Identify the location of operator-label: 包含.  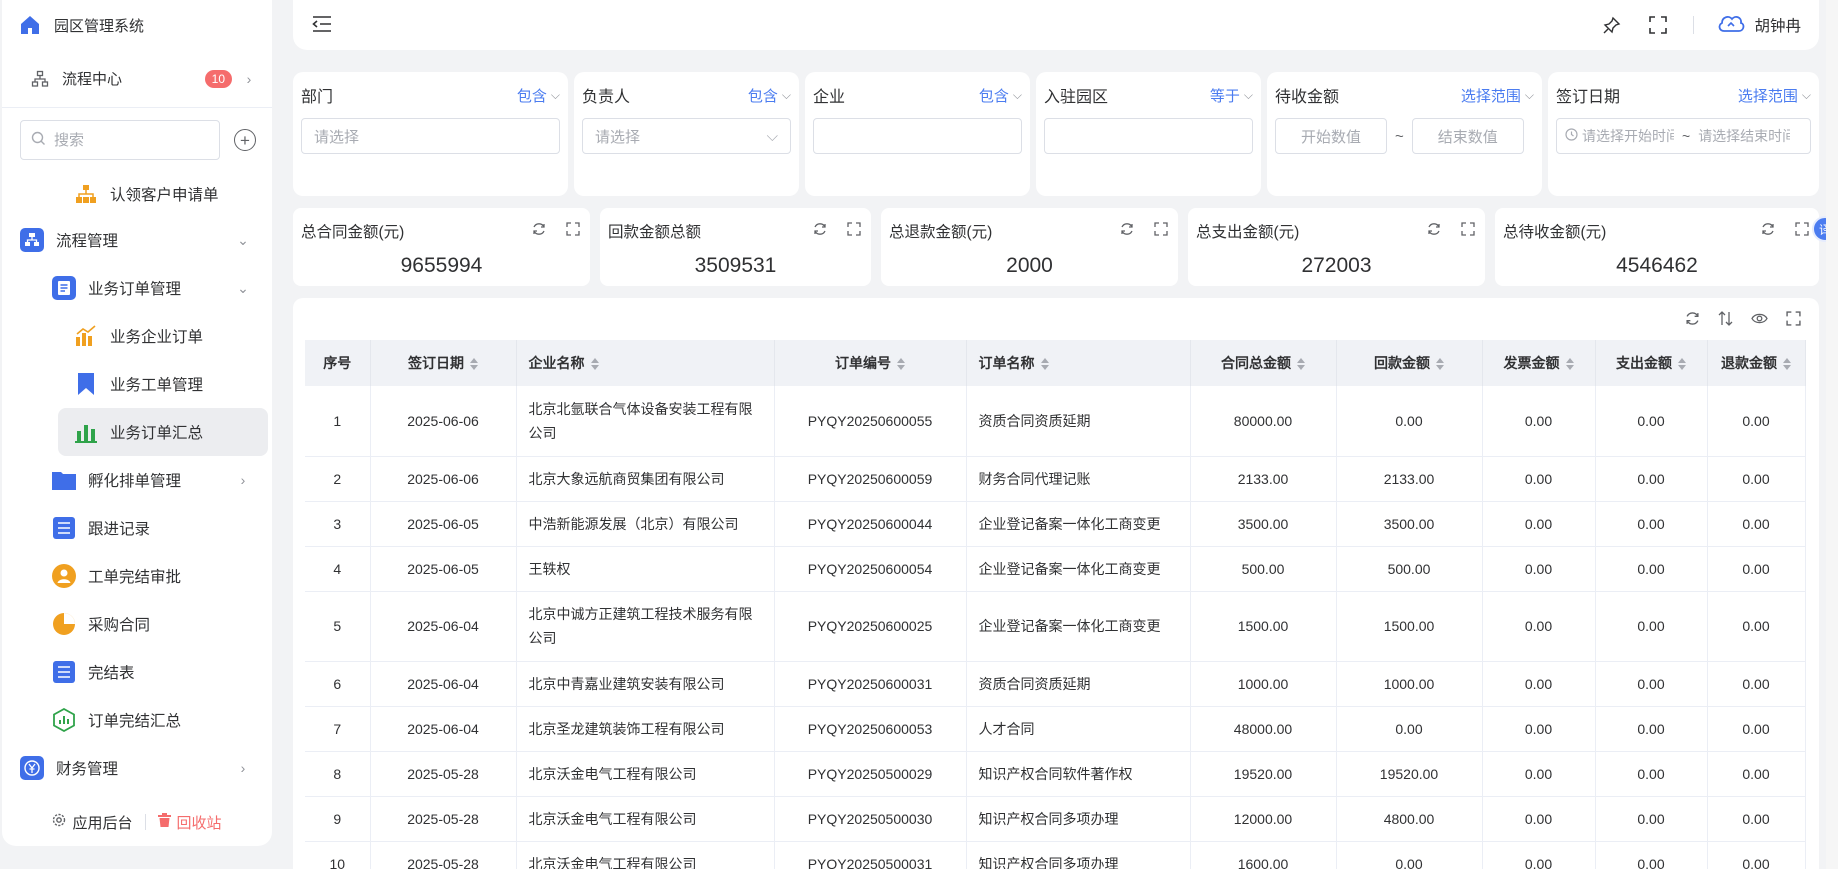
(531, 96).